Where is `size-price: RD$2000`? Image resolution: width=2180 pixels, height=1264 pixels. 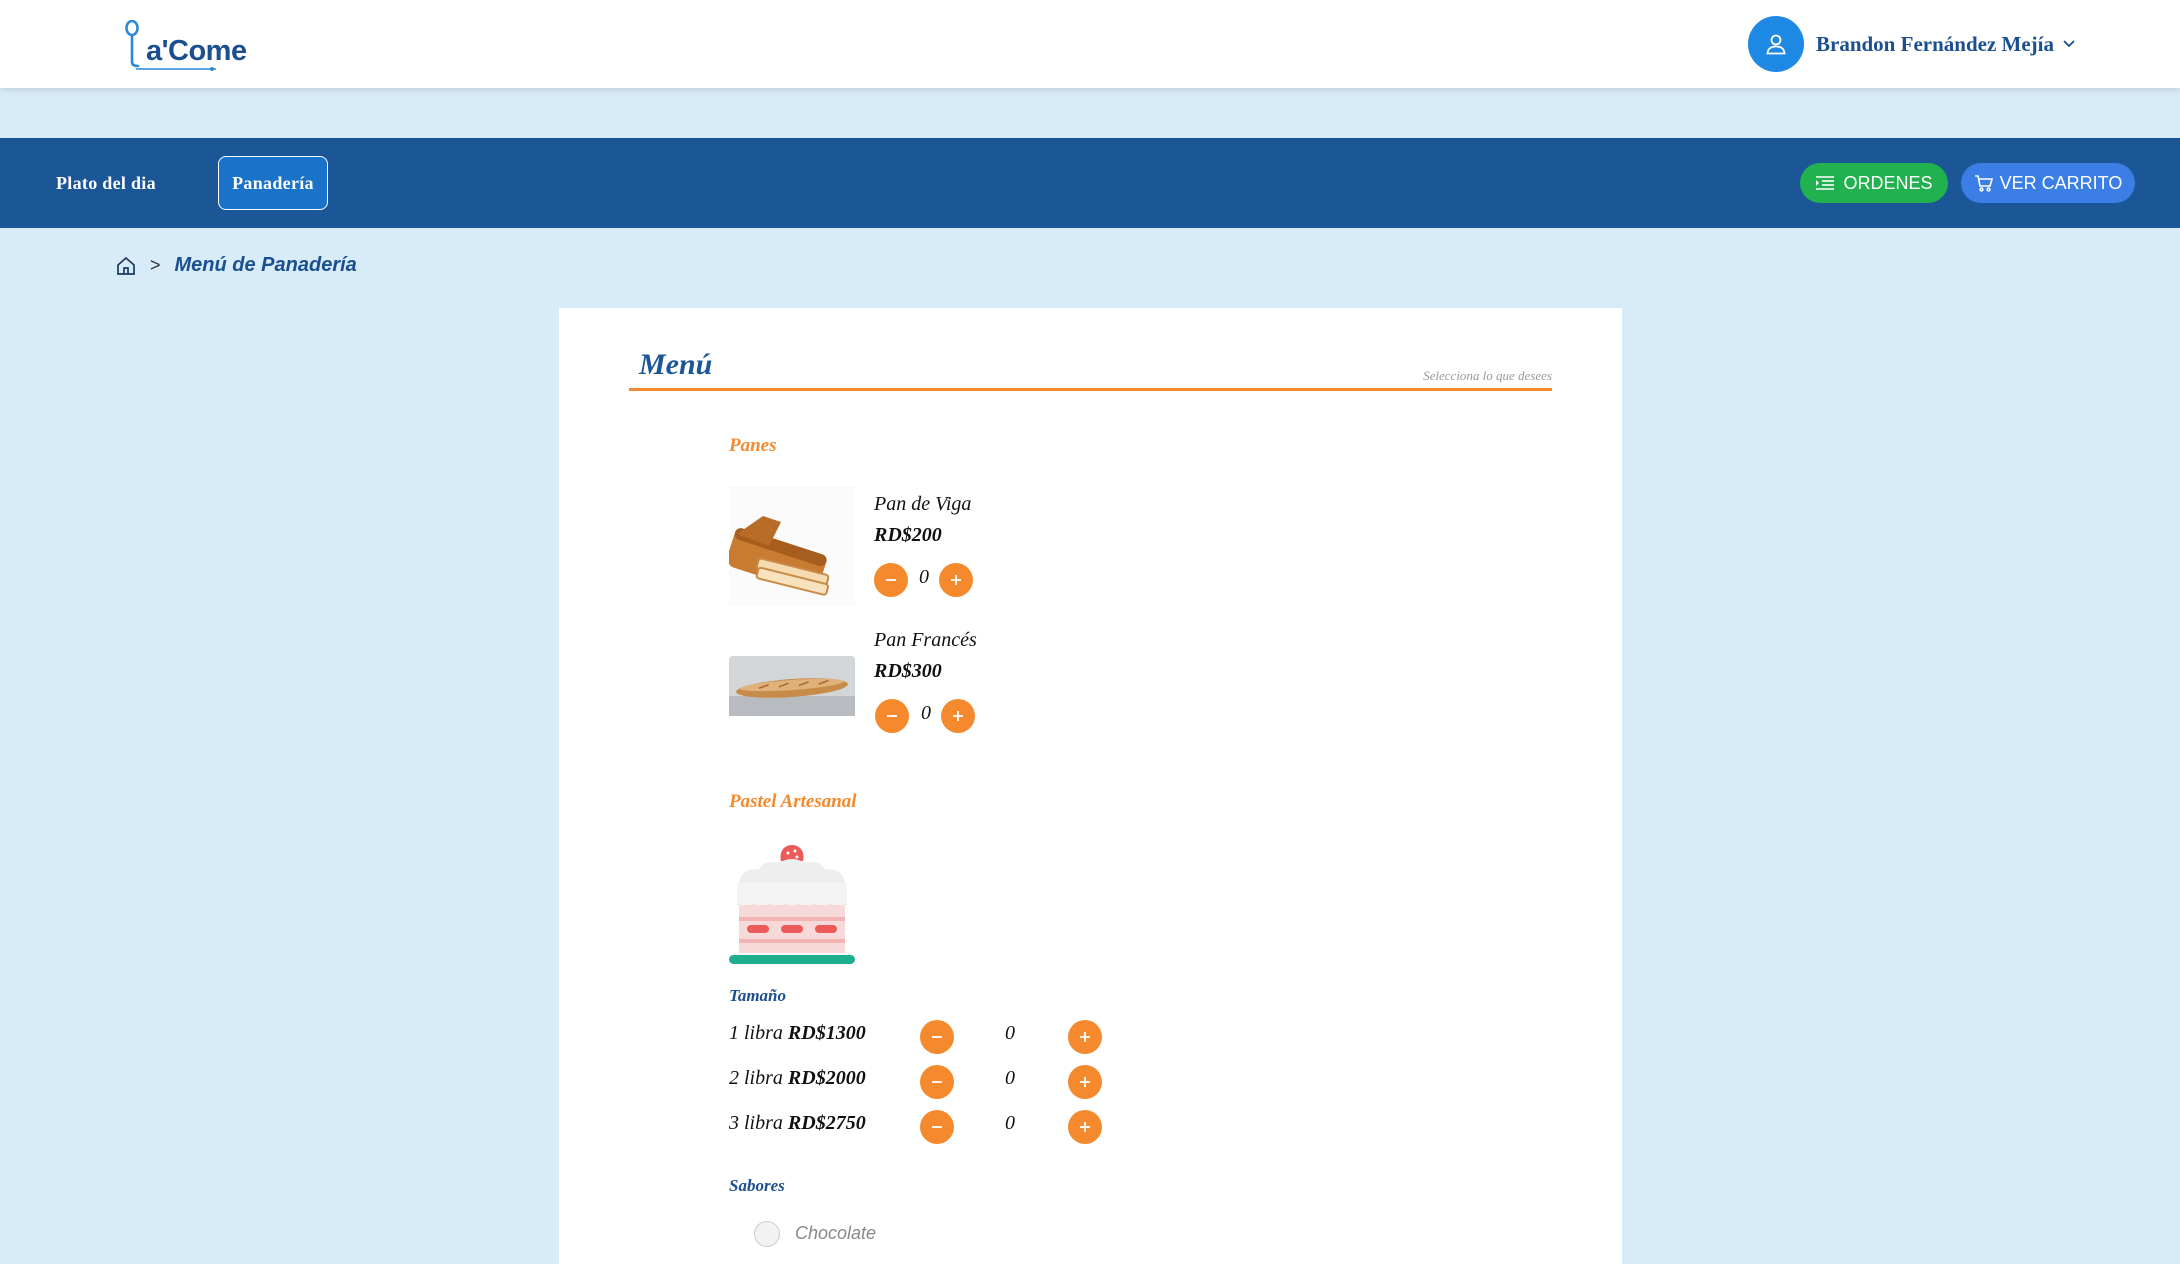 size-price: RD$2000 is located at coordinates (826, 1078).